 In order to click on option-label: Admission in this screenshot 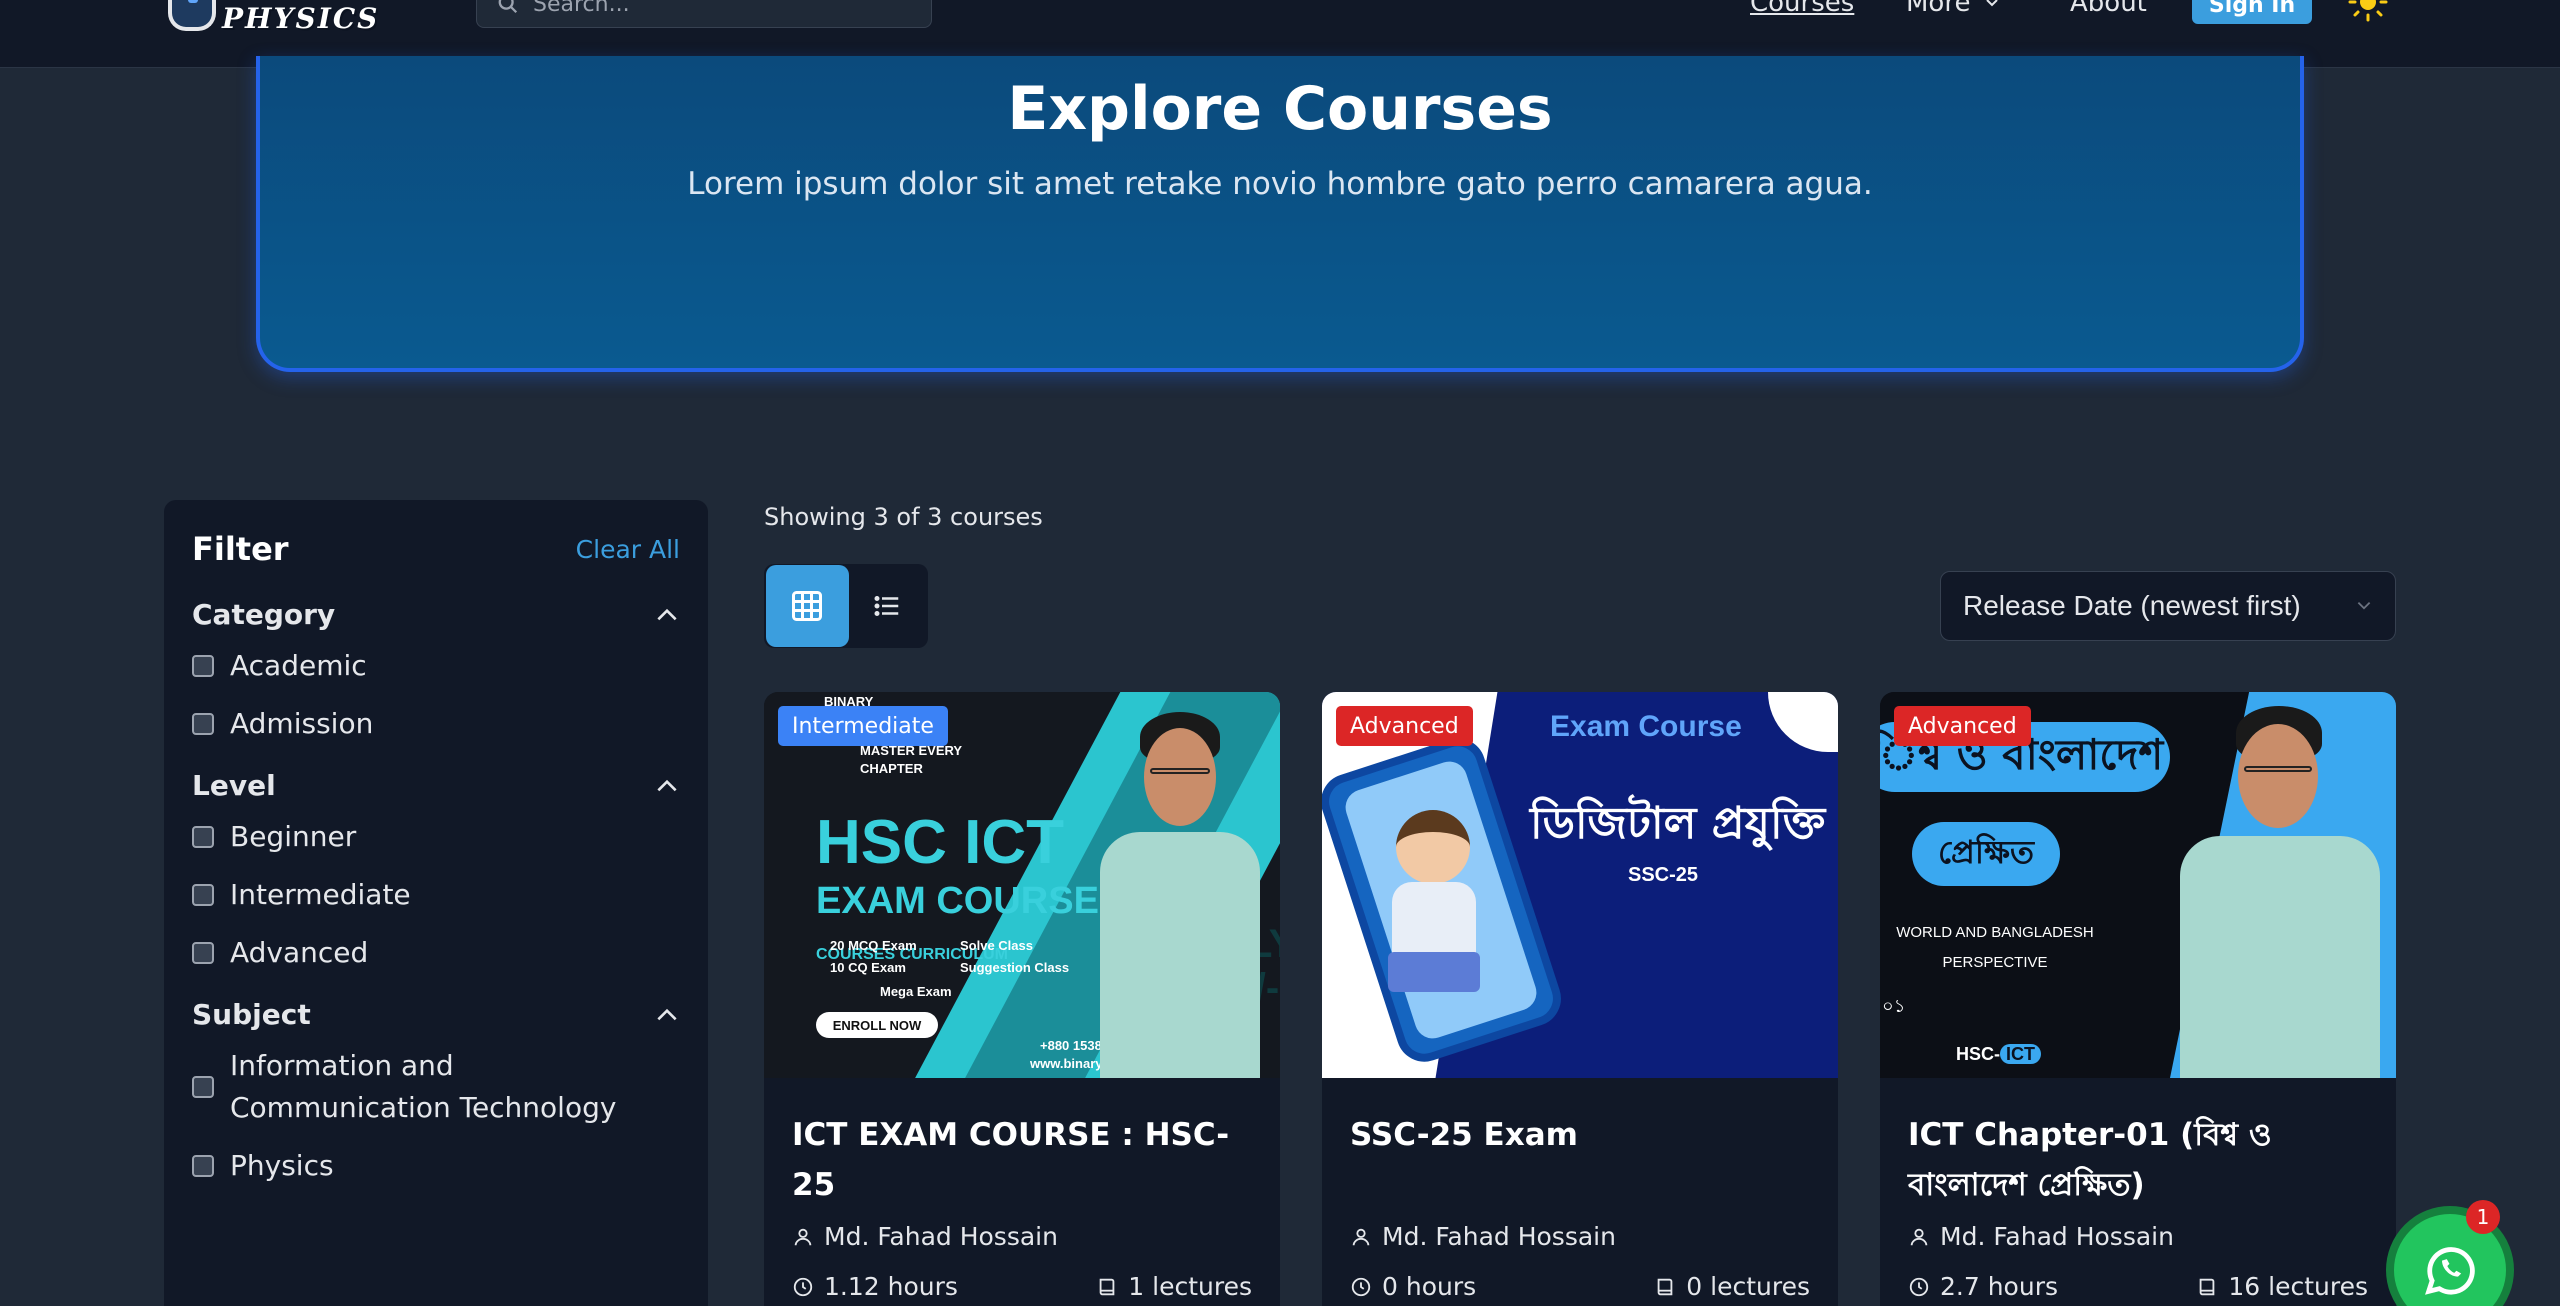, I will do `click(302, 723)`.